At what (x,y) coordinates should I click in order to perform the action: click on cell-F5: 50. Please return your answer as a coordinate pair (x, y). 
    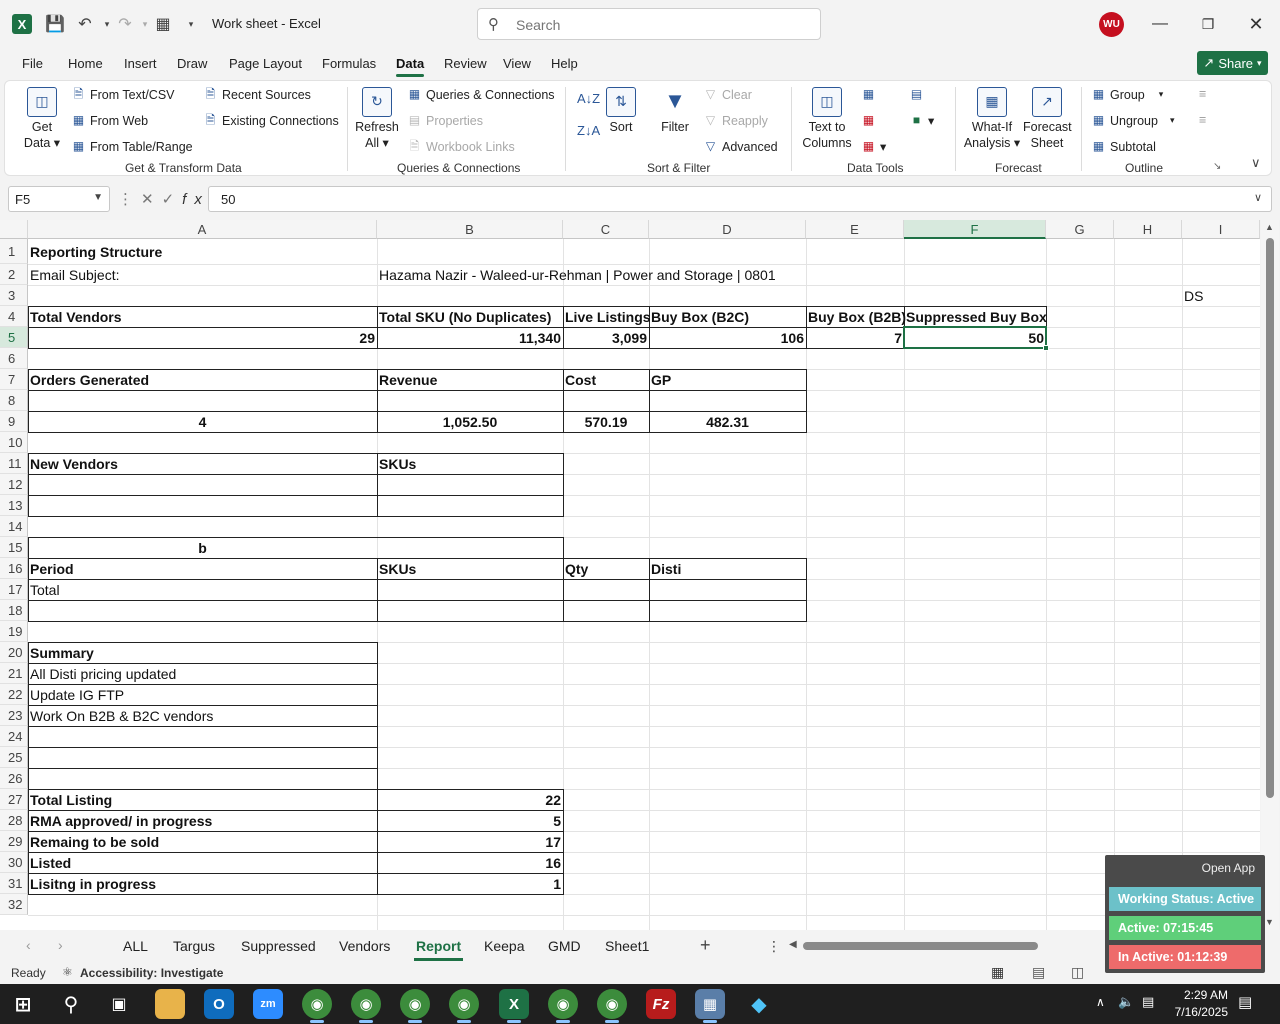
    Looking at the image, I should click on (975, 337).